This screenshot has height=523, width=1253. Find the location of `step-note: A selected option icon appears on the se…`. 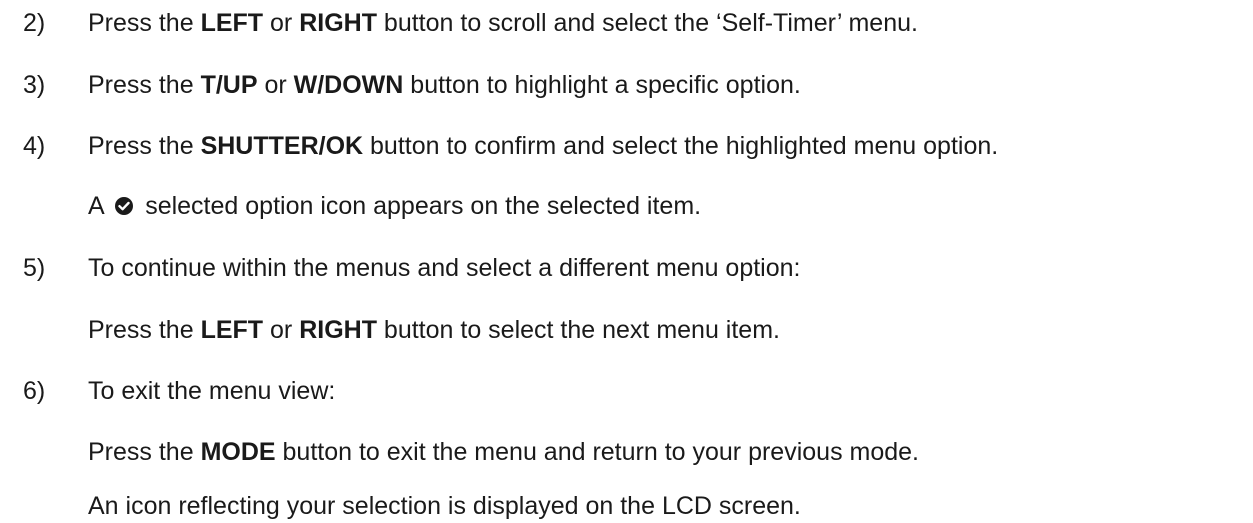

step-note: A selected option icon appears on the se… is located at coordinates (394, 206).